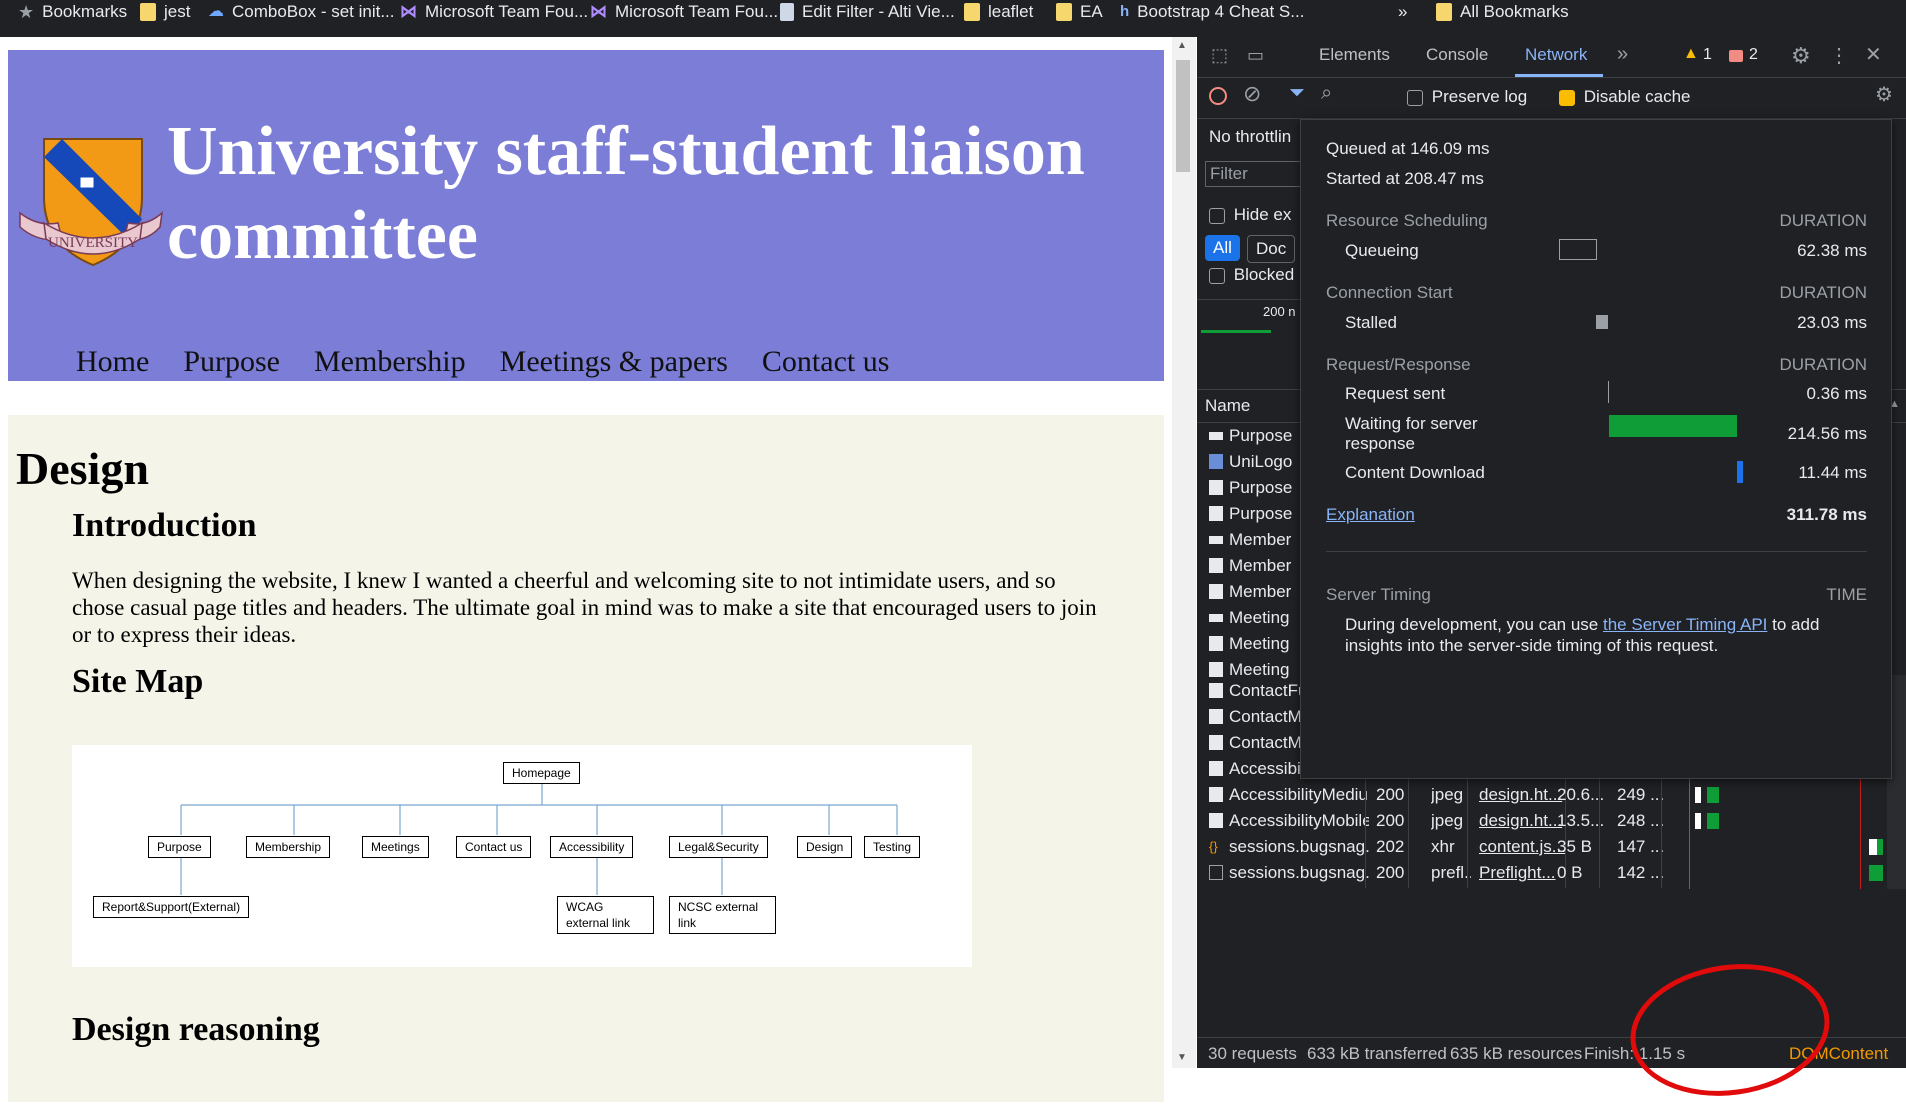 This screenshot has height=1108, width=1906. Describe the element at coordinates (1801, 56) in the screenshot. I see `settings-gear-icon: ⚙` at that location.